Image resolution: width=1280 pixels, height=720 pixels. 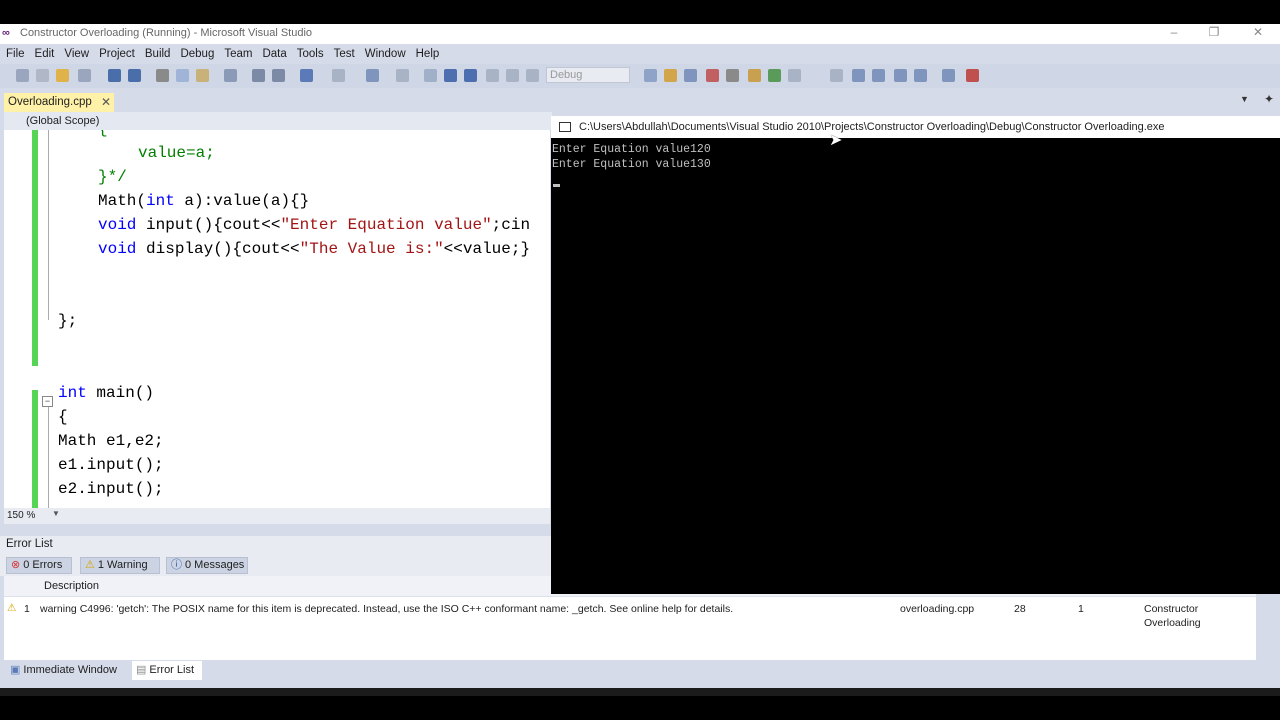 I want to click on close-tab-icon: ✕, so click(x=106, y=102).